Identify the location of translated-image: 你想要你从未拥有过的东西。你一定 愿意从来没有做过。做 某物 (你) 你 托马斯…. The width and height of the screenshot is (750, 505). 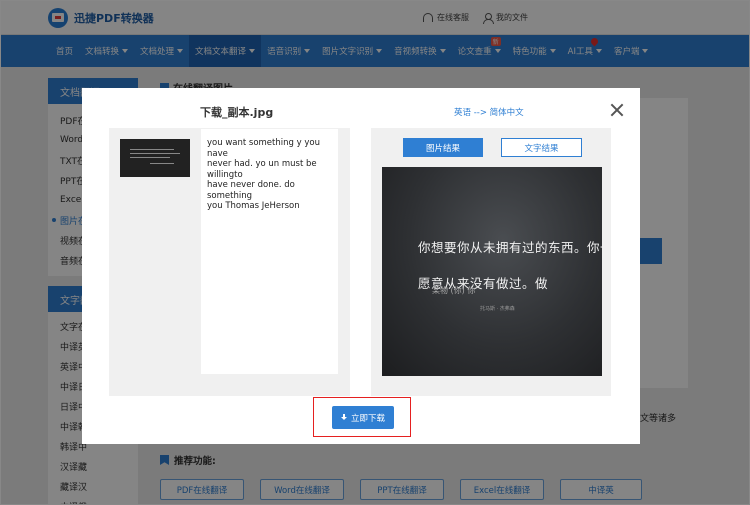
(492, 271).